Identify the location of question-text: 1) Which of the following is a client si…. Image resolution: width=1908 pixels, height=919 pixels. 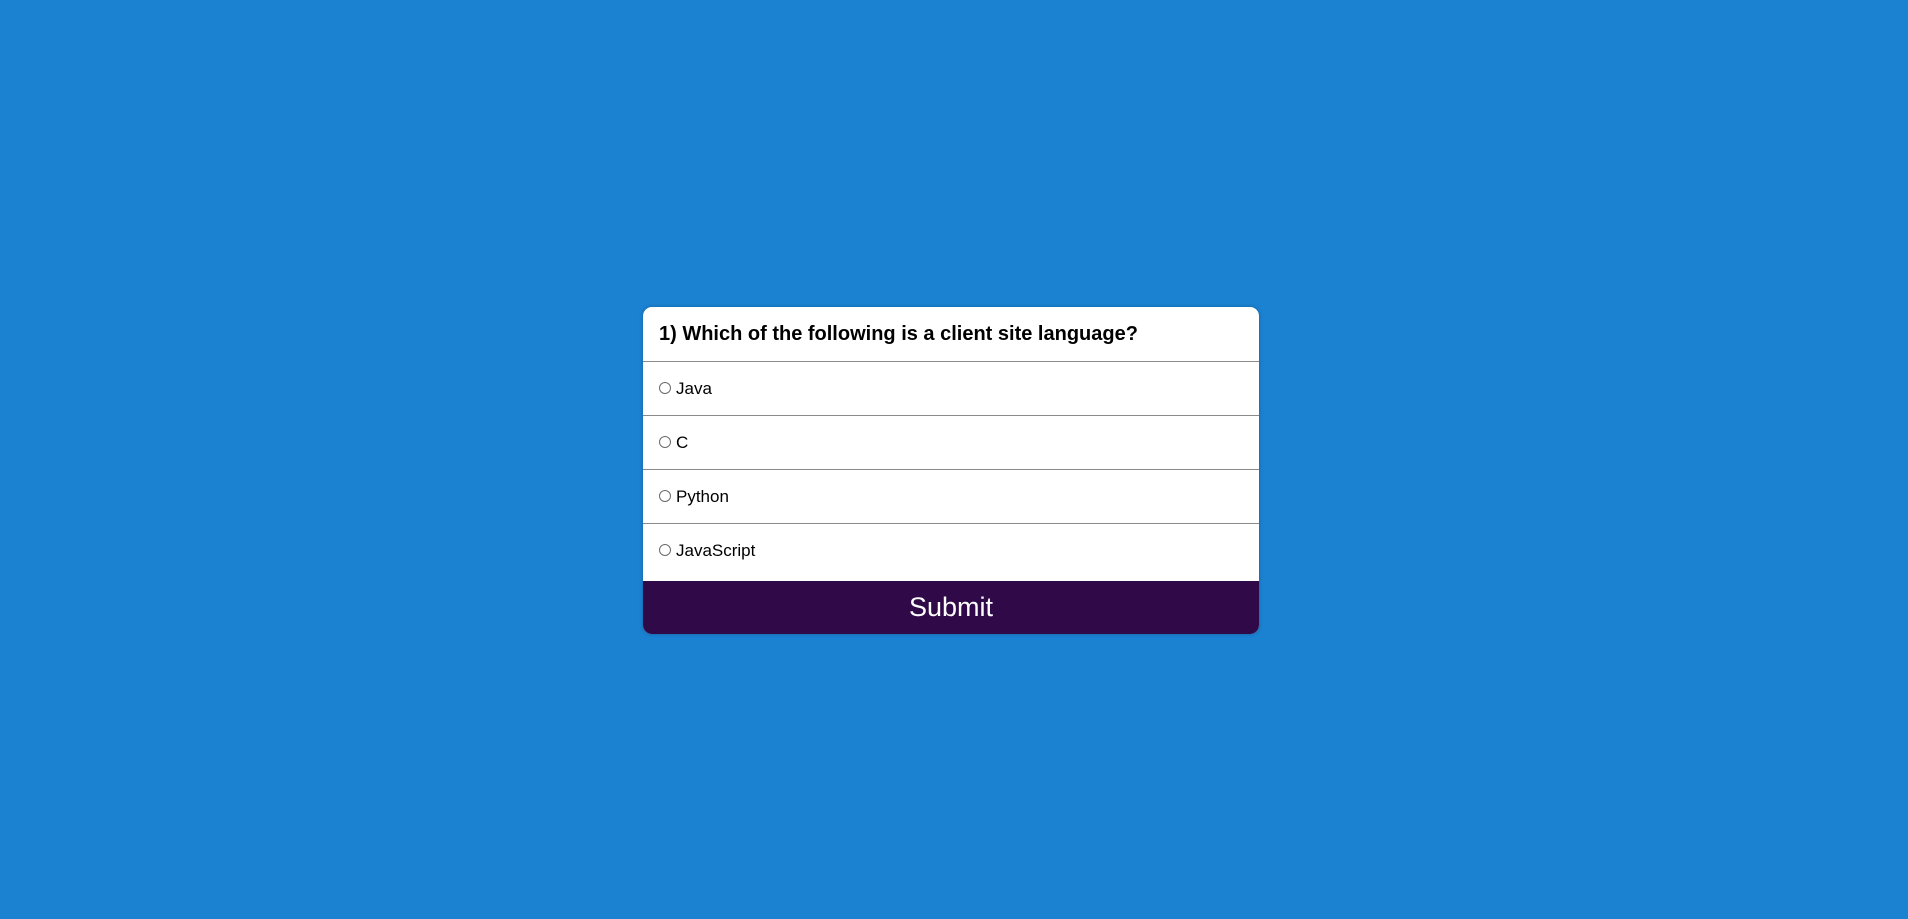
(951, 334).